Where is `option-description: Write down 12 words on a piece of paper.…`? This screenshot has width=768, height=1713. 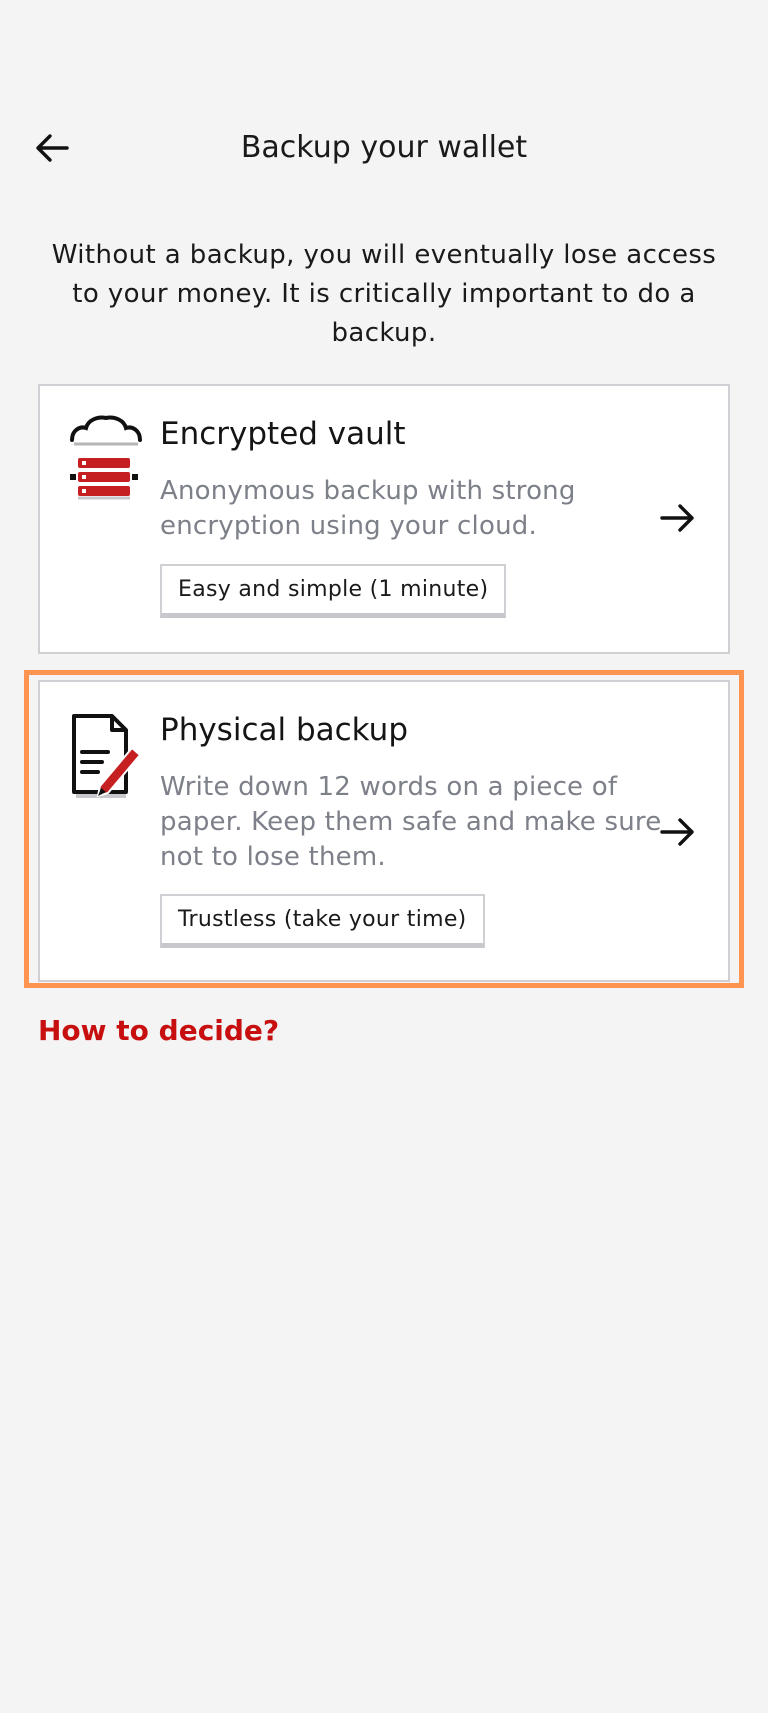 option-description: Write down 12 words on a piece of paper.… is located at coordinates (411, 822).